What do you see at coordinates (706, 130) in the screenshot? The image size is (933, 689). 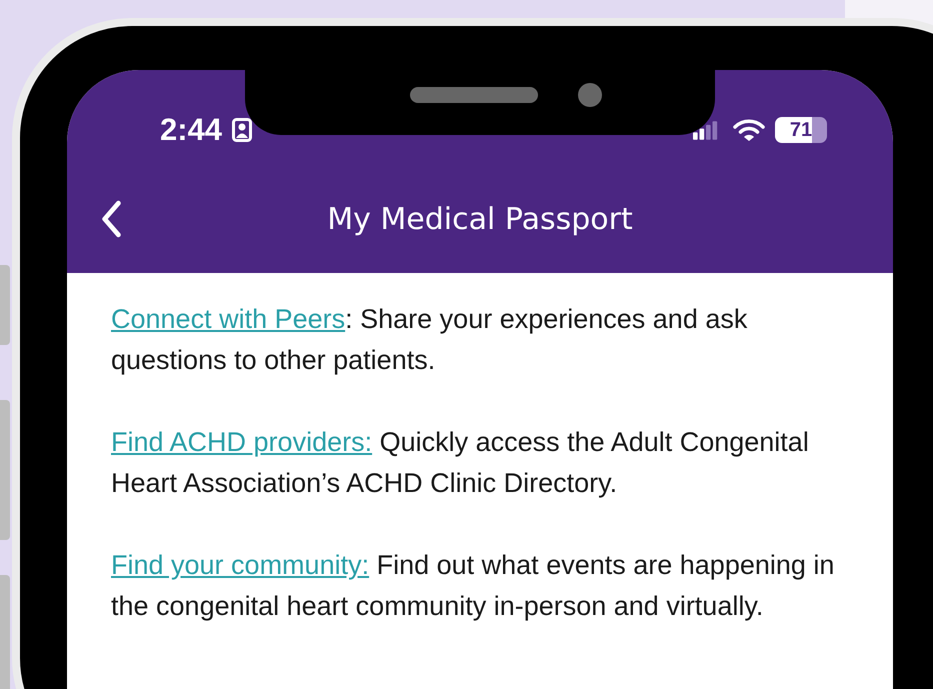 I see `signal-icon` at bounding box center [706, 130].